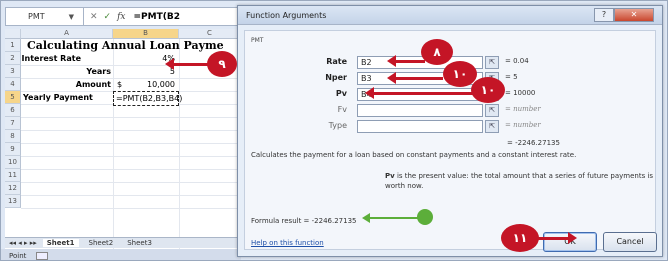 The image size is (668, 261). Describe the element at coordinates (304, 221) in the screenshot. I see `formula-result: Formula result = -2246.27135` at that location.